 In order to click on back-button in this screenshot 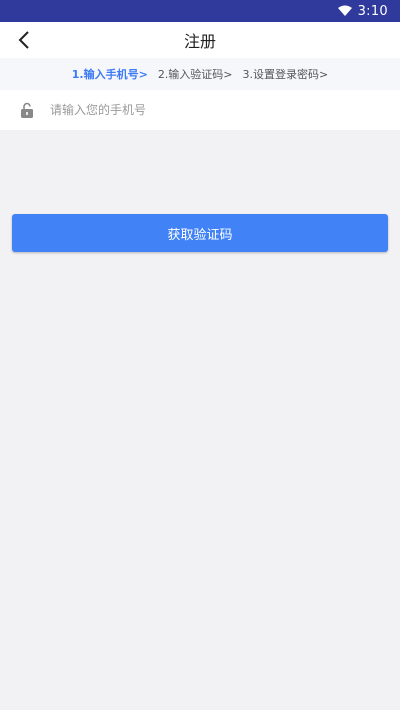, I will do `click(24, 40)`.